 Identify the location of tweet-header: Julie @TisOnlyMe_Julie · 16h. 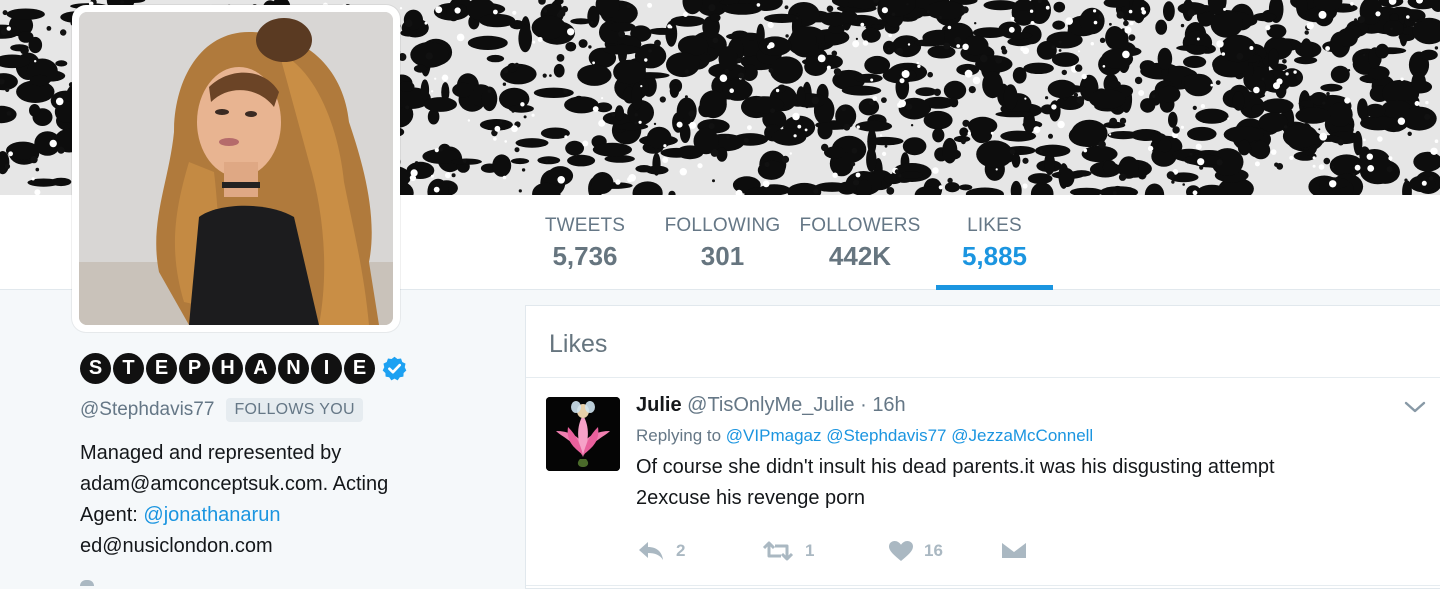
(1016, 405).